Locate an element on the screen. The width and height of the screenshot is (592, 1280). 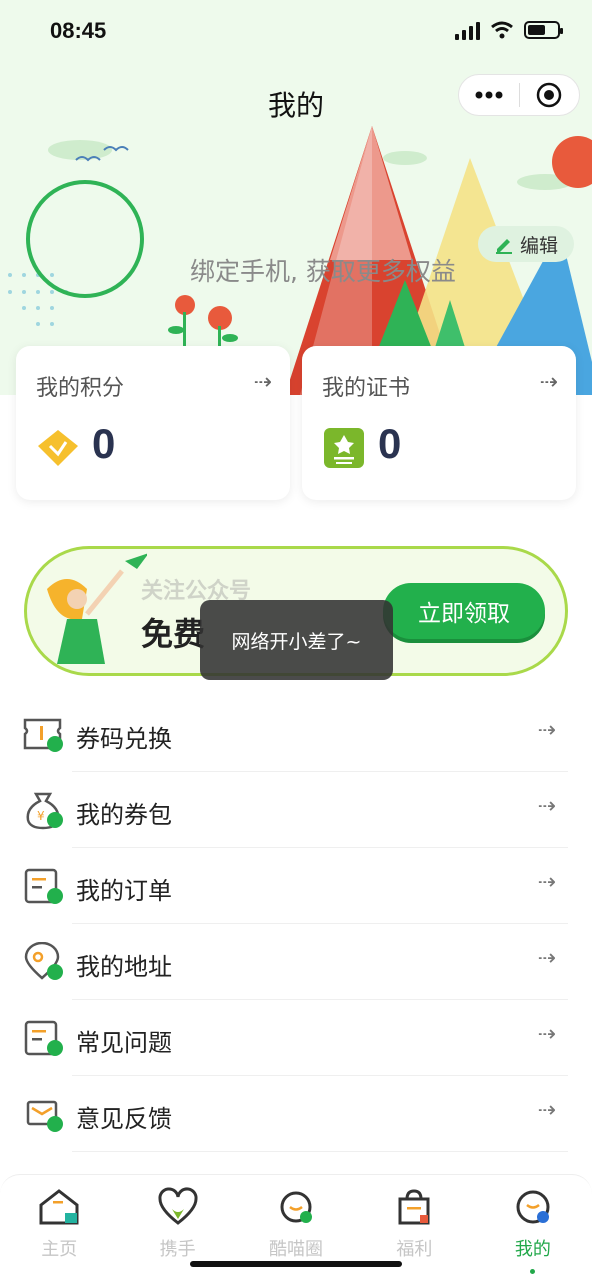
tab-mine: 我的 is located at coordinates (533, 1227).